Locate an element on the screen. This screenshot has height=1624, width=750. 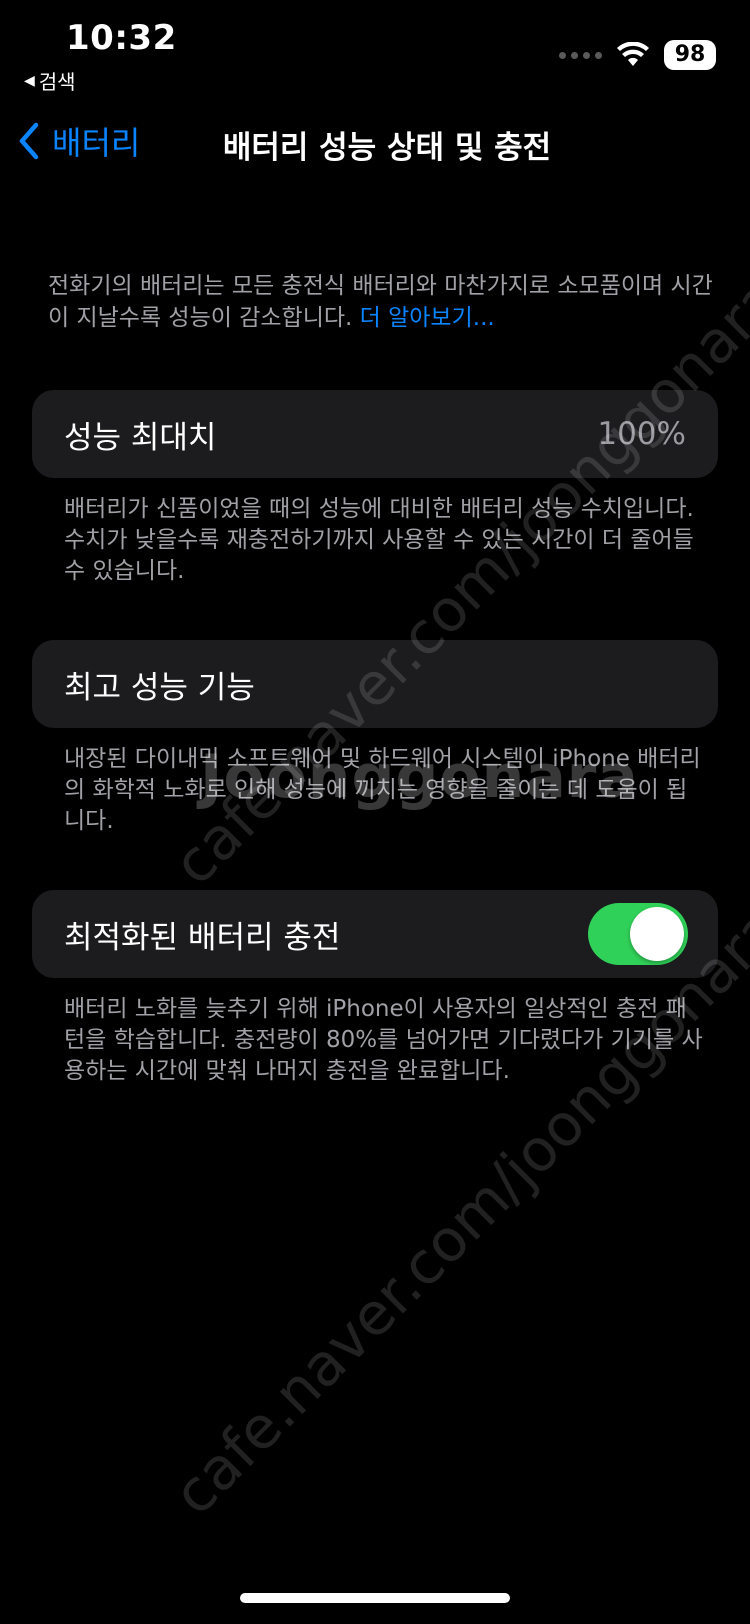
home-indicator is located at coordinates (375, 1598).